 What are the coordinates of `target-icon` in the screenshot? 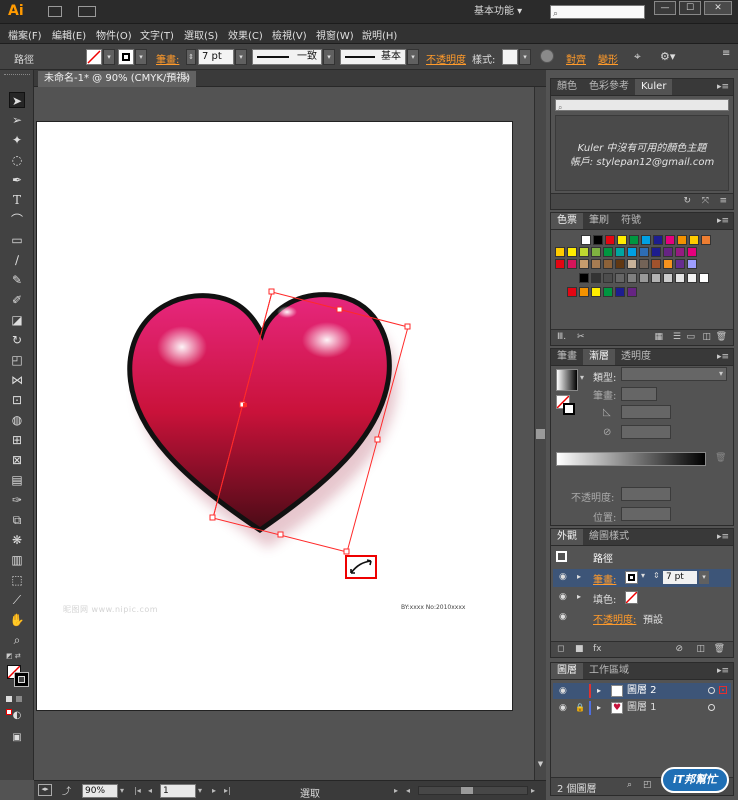 It's located at (711, 690).